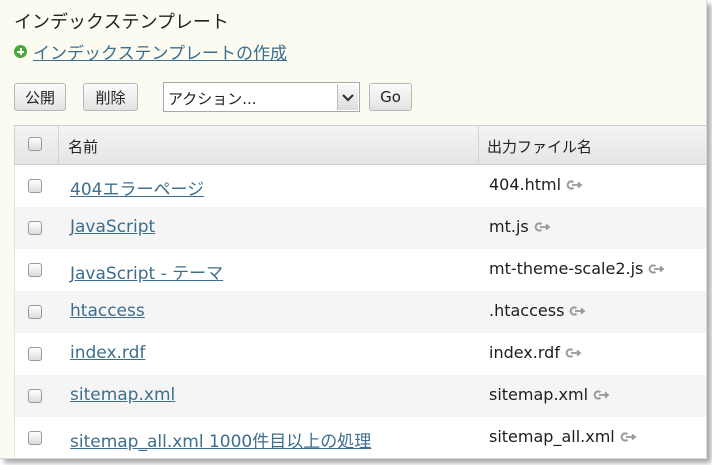  What do you see at coordinates (527, 310) in the screenshot?
I see `output-file-name: .htaccess` at bounding box center [527, 310].